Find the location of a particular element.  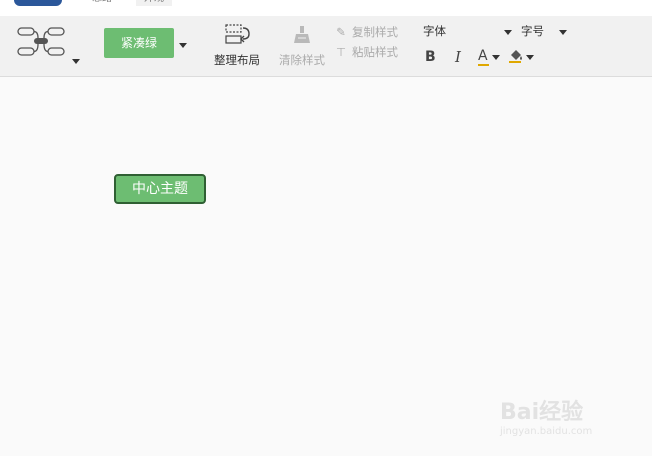

arrange-layout-icon is located at coordinates (237, 34).